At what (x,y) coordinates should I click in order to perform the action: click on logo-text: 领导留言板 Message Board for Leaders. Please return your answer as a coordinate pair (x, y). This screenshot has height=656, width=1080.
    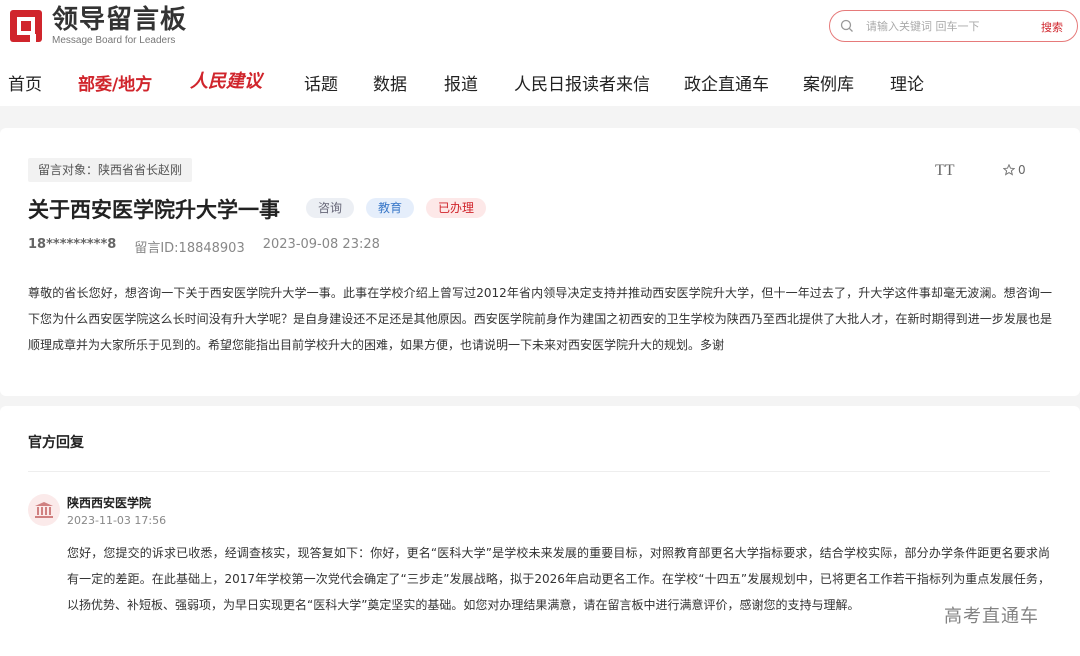
    Looking at the image, I should click on (119, 26).